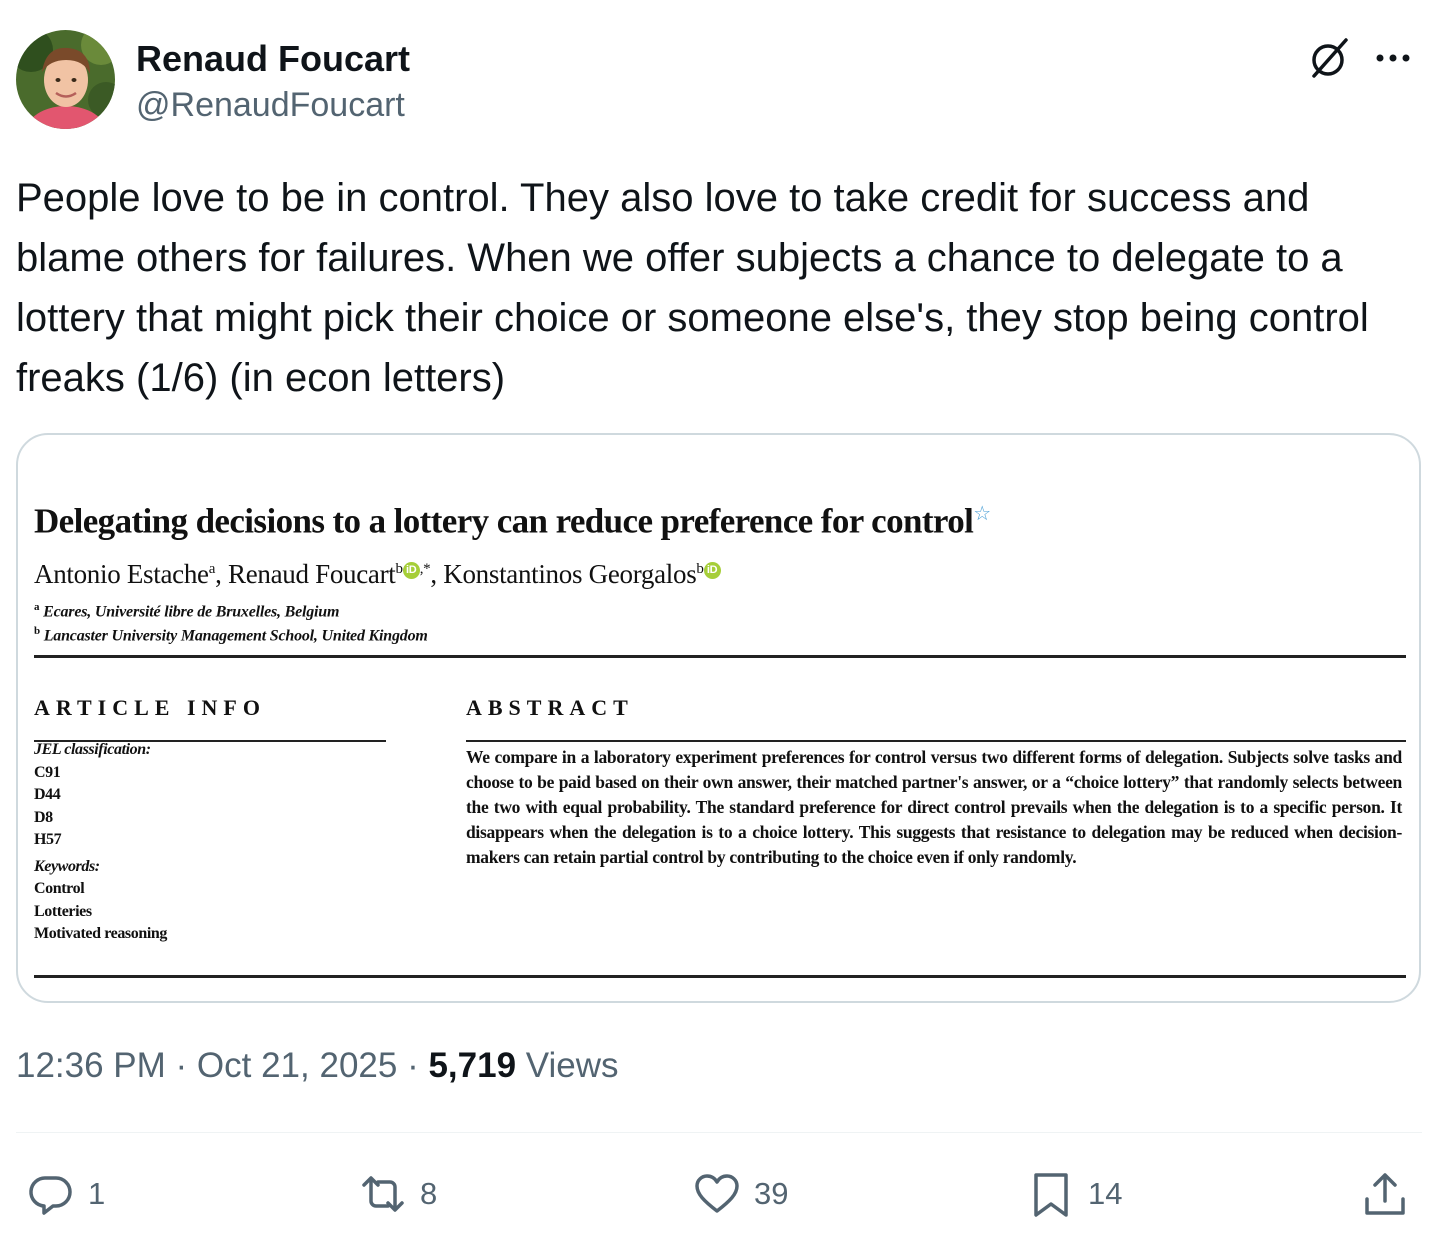 The image size is (1456, 1234). What do you see at coordinates (982, 514) in the screenshot?
I see `title-star-icon: ☆` at bounding box center [982, 514].